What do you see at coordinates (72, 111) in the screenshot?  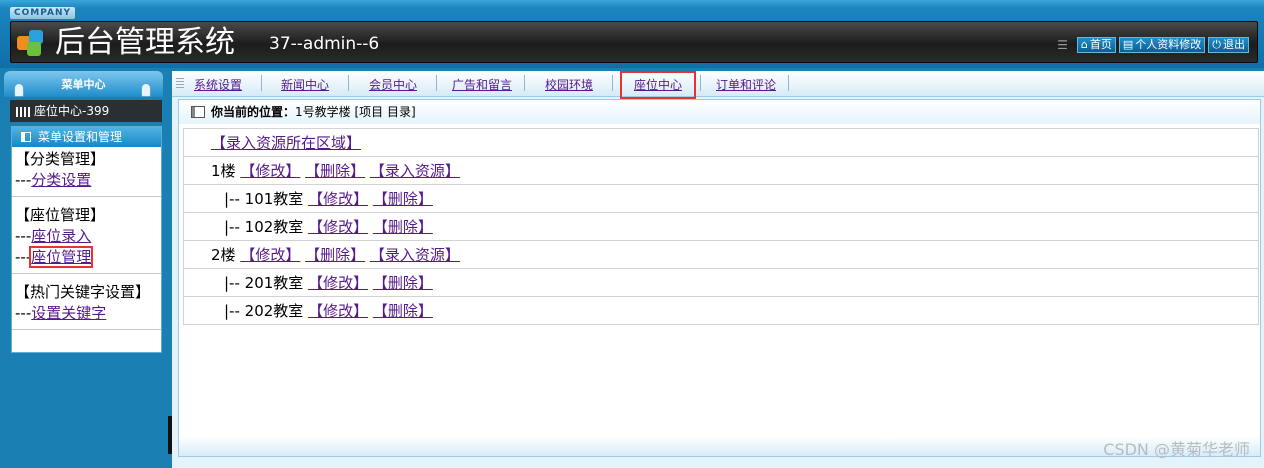 I see `module-label: 座位中心-399` at bounding box center [72, 111].